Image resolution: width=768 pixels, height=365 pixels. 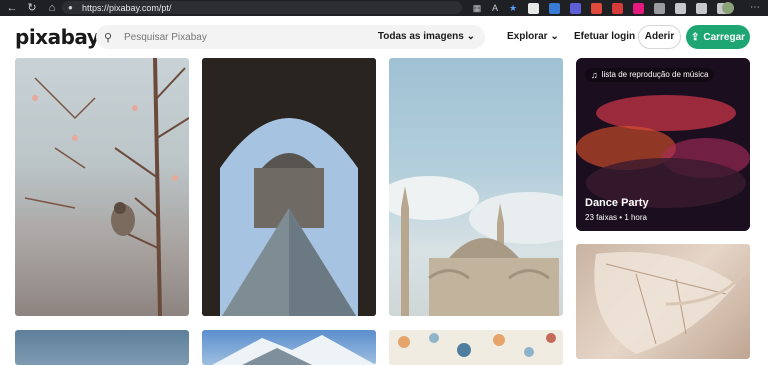 What do you see at coordinates (477, 345) in the screenshot?
I see `floral-pattern-illustration` at bounding box center [477, 345].